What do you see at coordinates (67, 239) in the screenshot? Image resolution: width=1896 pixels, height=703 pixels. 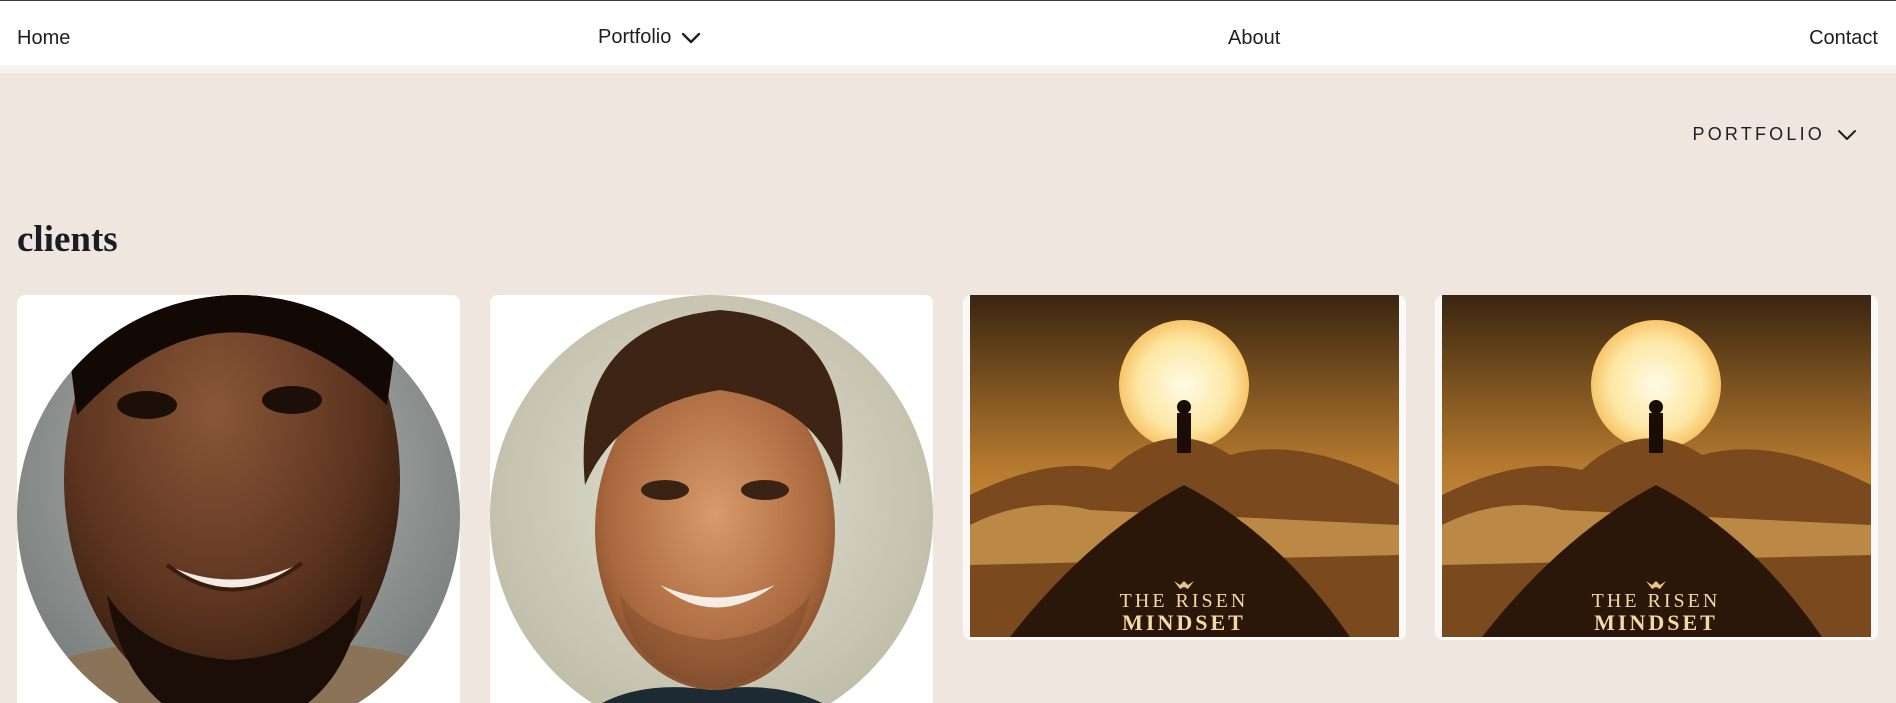 I see `page-title: clients` at bounding box center [67, 239].